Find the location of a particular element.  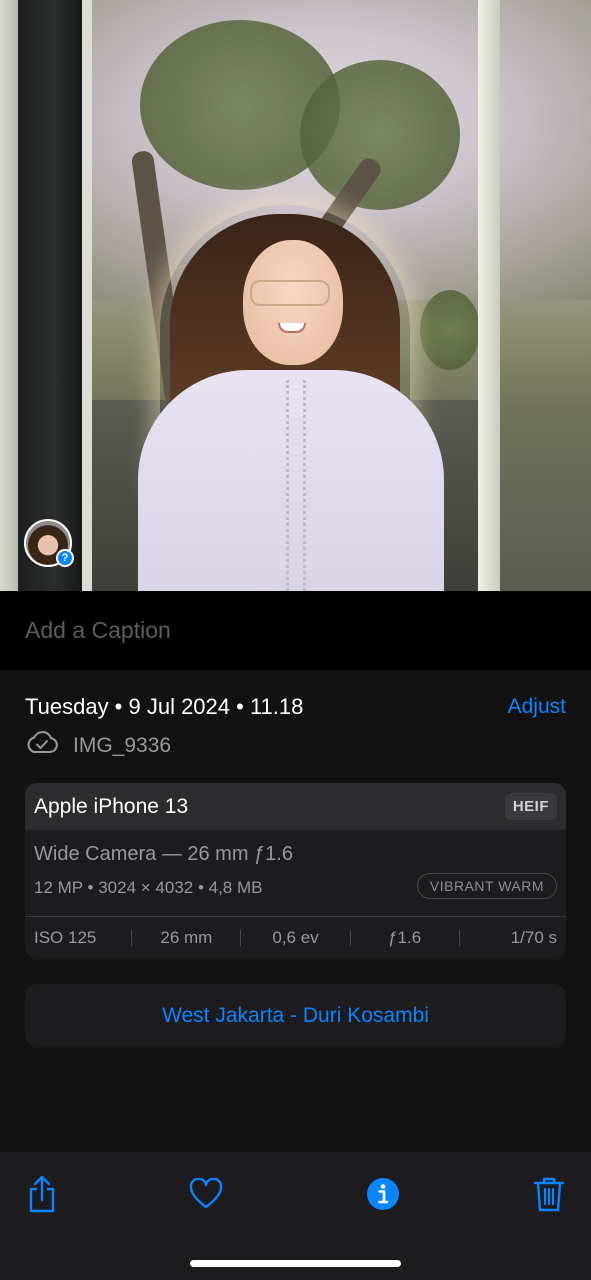

tree-foliage is located at coordinates (380, 135).